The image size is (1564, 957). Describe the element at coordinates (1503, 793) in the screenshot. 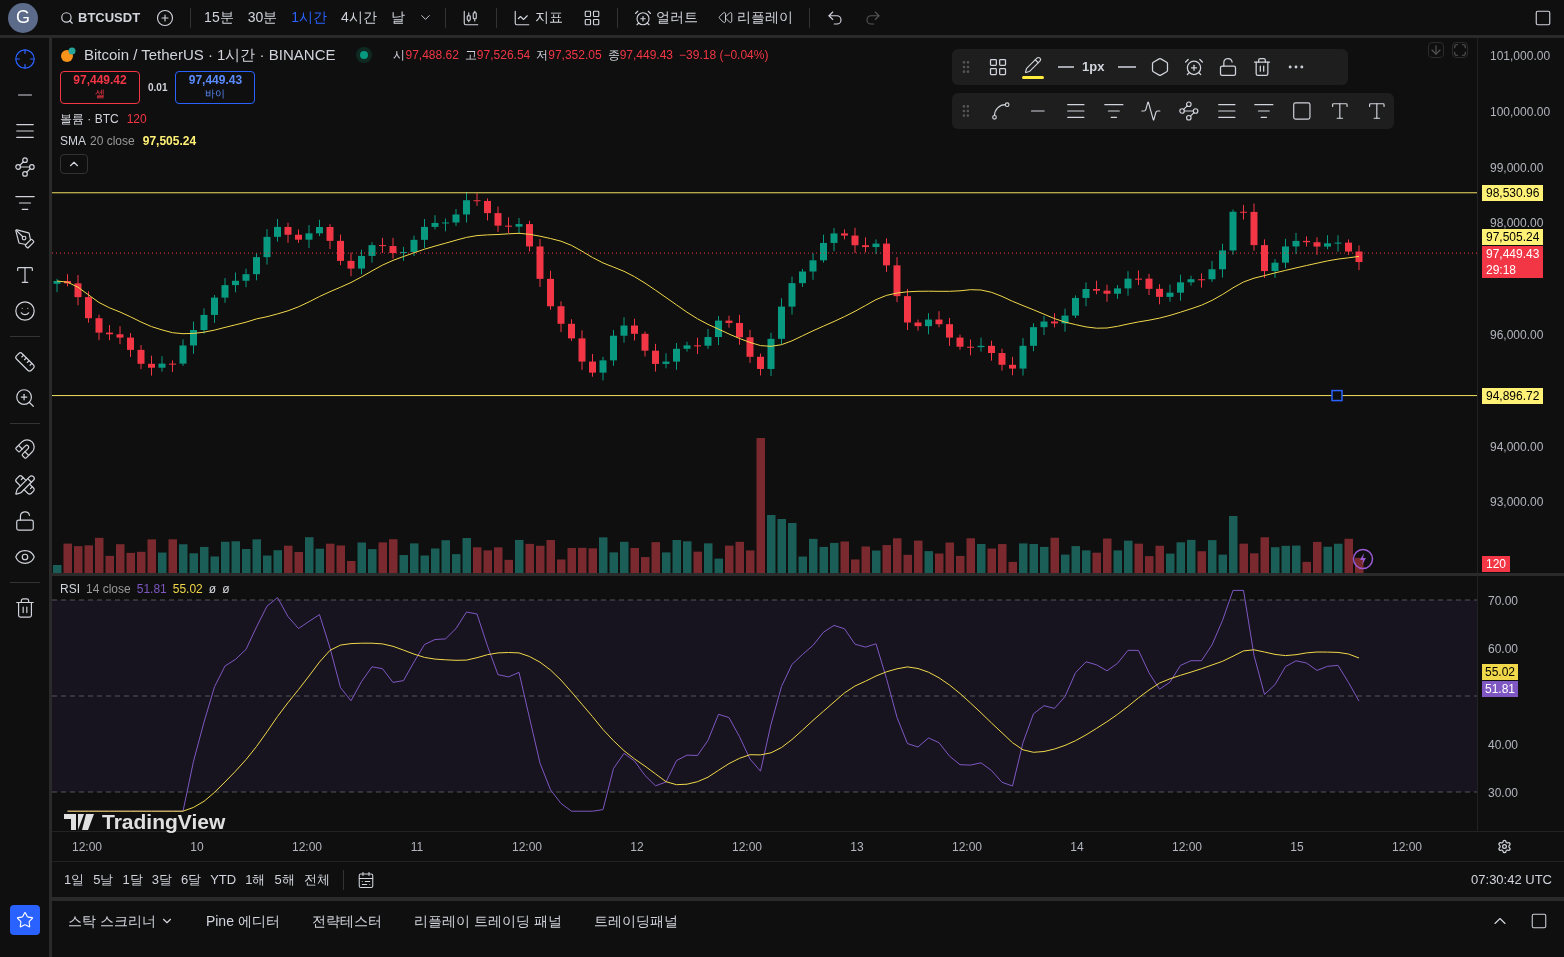

I see `rsi-tick: 30.00` at that location.